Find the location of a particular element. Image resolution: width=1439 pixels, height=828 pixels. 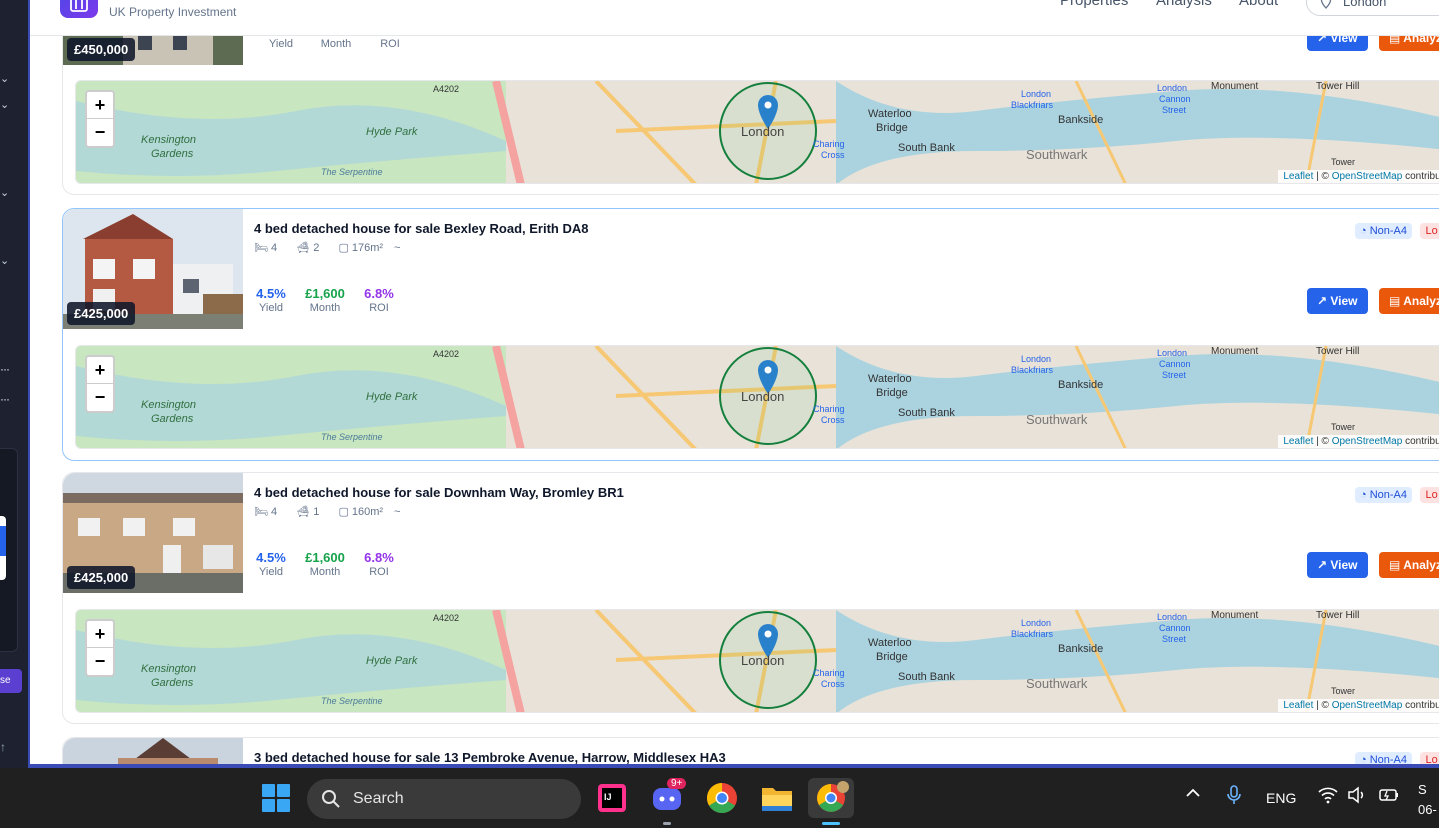

building-icon is located at coordinates (79, 6).